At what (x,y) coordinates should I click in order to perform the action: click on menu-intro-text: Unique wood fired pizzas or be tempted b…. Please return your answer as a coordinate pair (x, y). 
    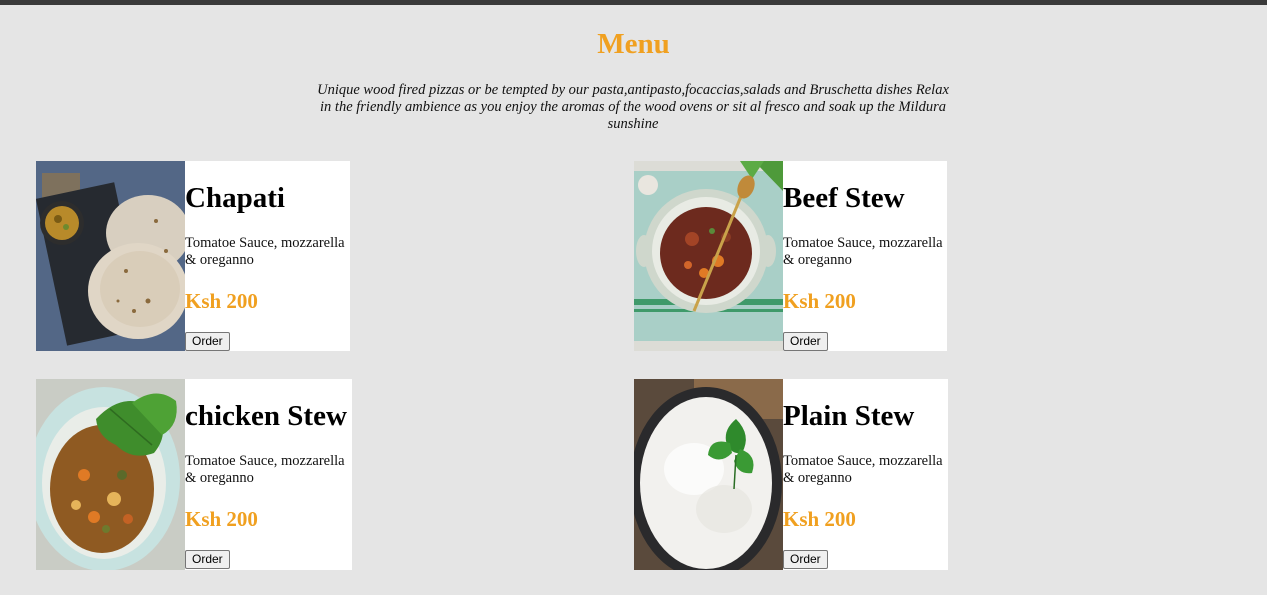
    Looking at the image, I should click on (633, 107).